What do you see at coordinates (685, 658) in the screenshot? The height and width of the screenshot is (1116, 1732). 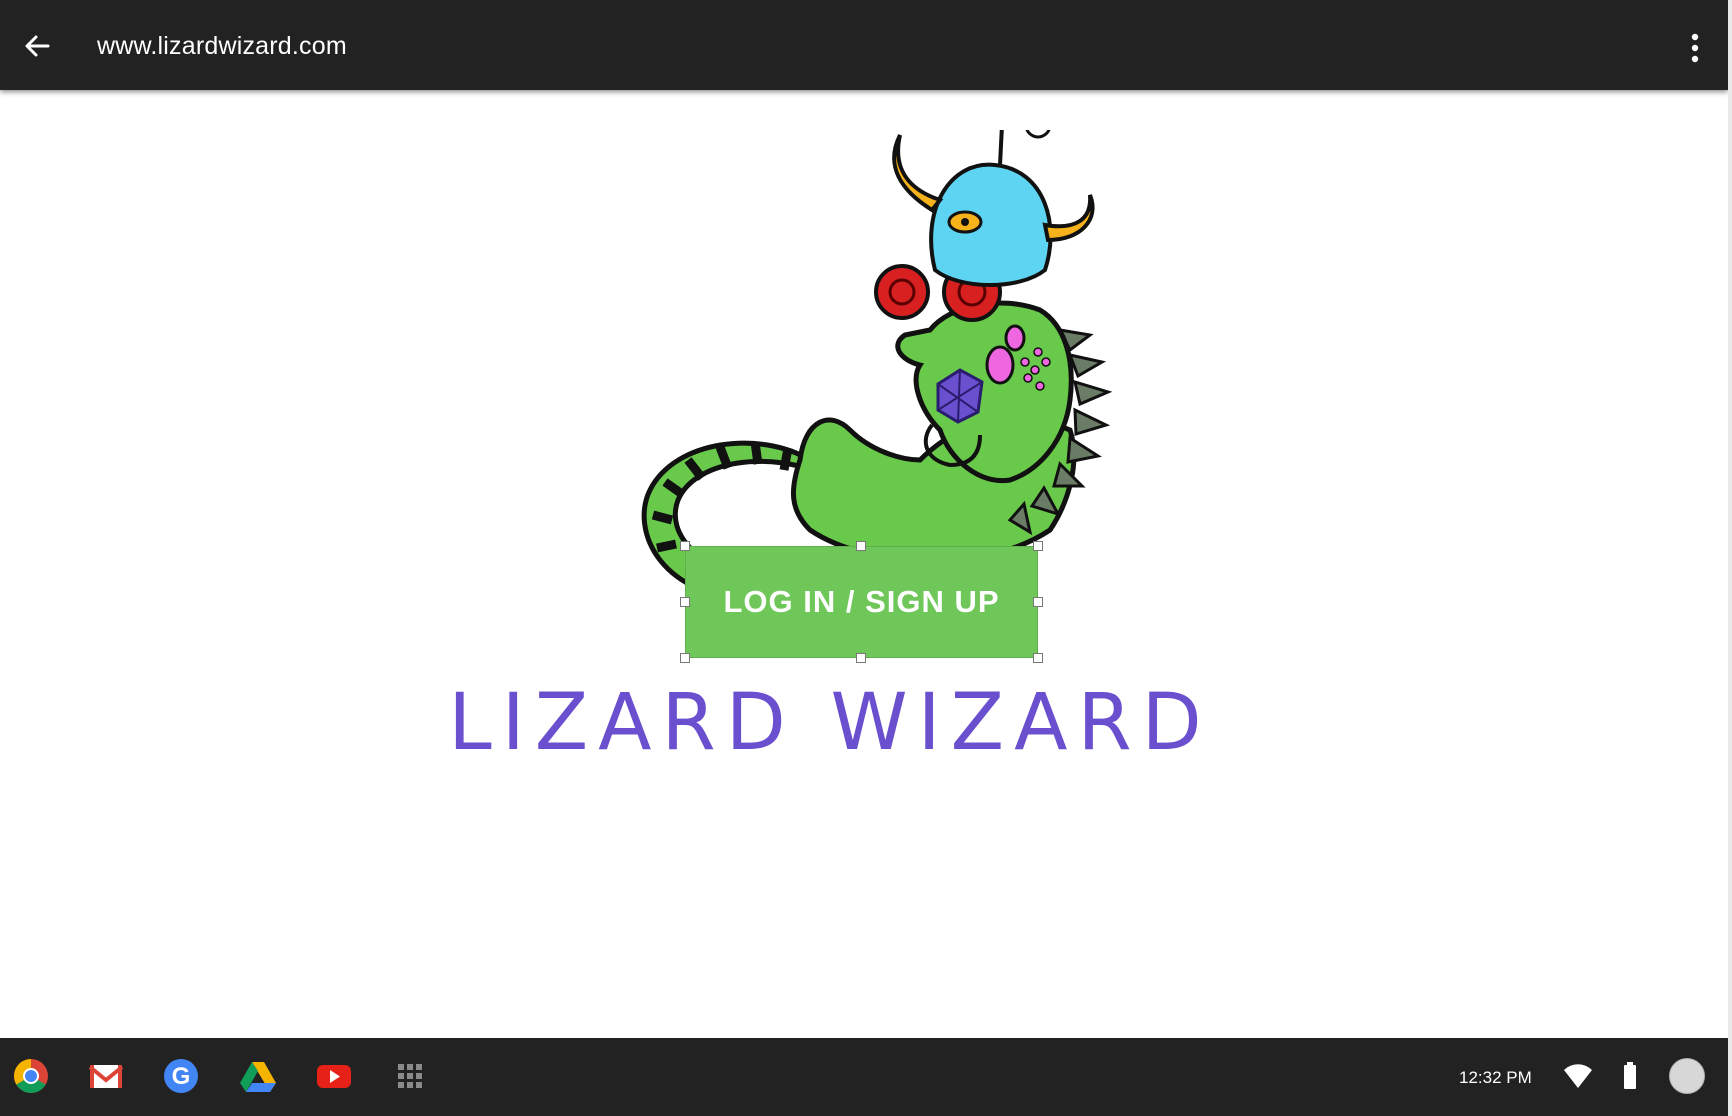 I see `resize-handle-bottom-left` at bounding box center [685, 658].